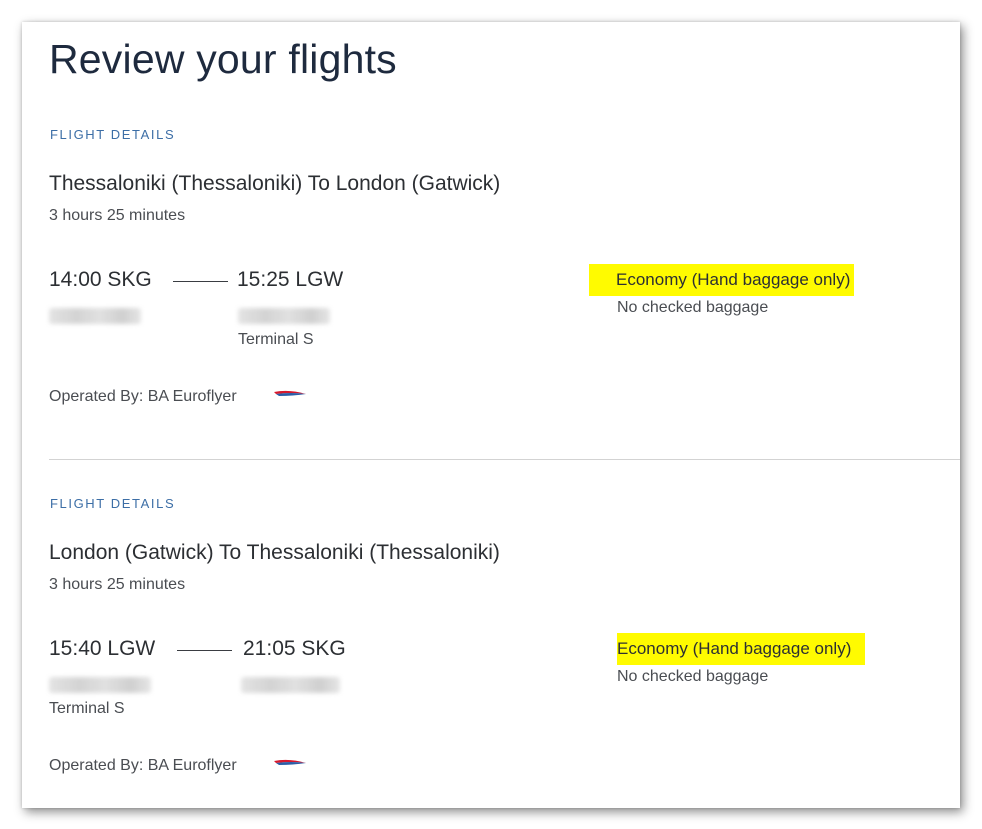  What do you see at coordinates (100, 279) in the screenshot?
I see `departure-time: 14:00 SKG` at bounding box center [100, 279].